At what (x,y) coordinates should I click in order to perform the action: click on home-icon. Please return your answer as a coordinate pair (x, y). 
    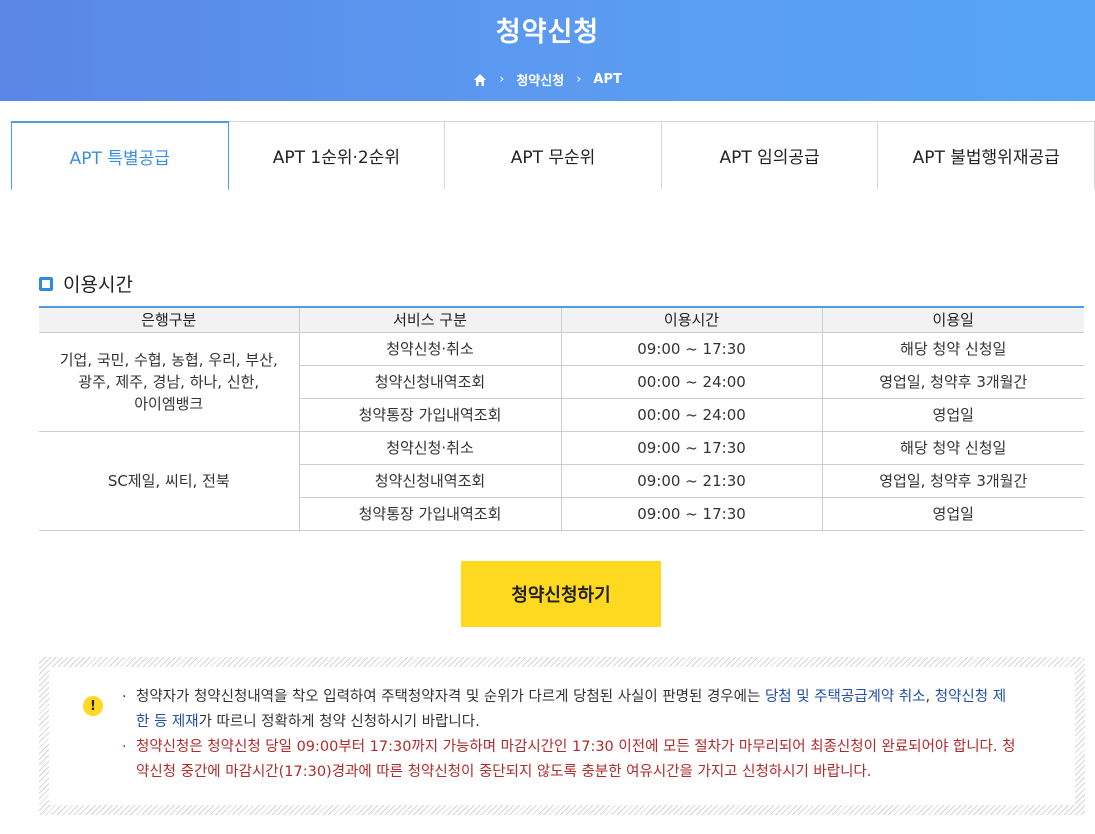
    Looking at the image, I should click on (480, 80).